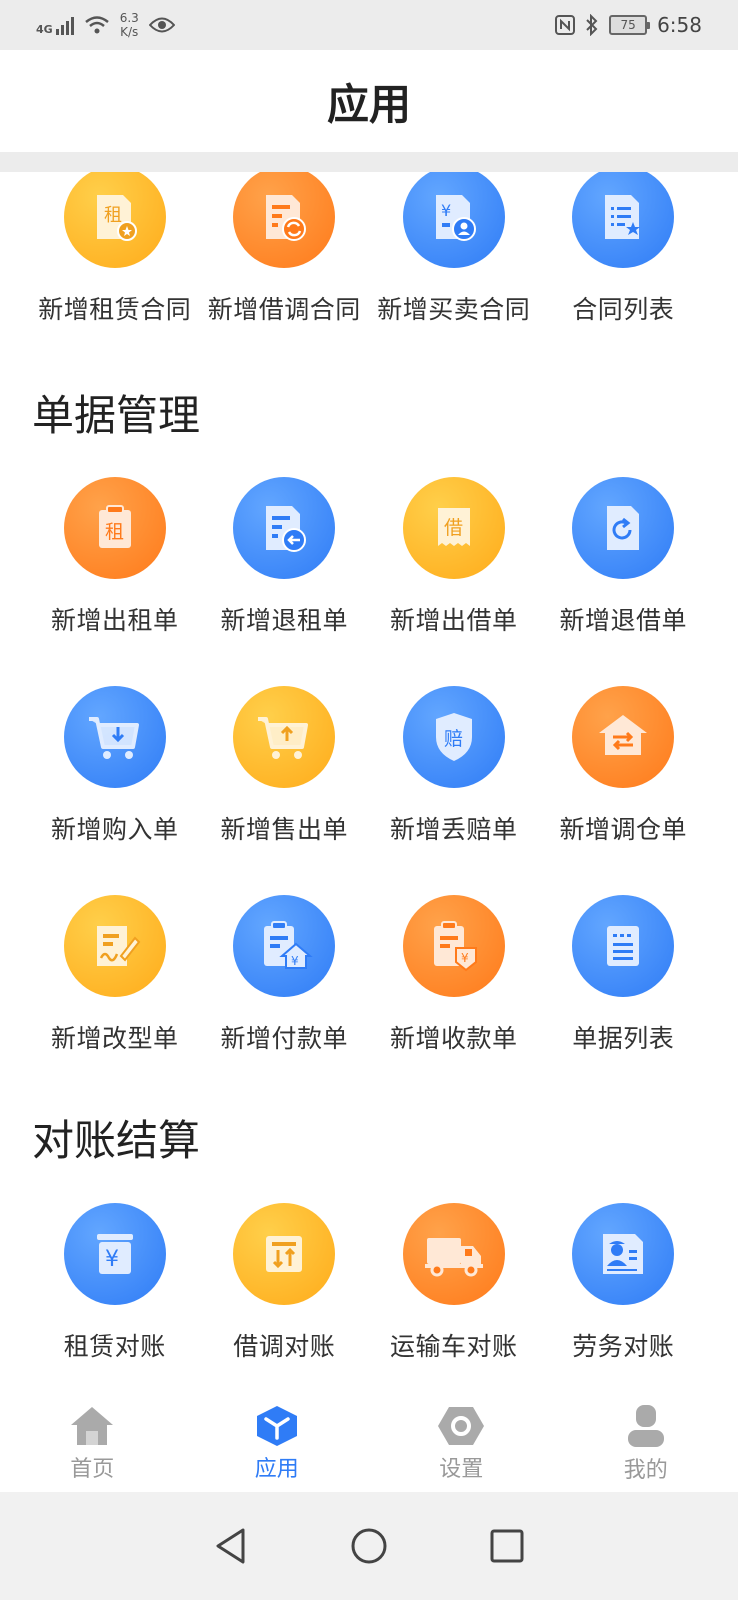 The image size is (738, 1600). I want to click on tile-new-receipt: ¥ 新增收款单, so click(454, 975).